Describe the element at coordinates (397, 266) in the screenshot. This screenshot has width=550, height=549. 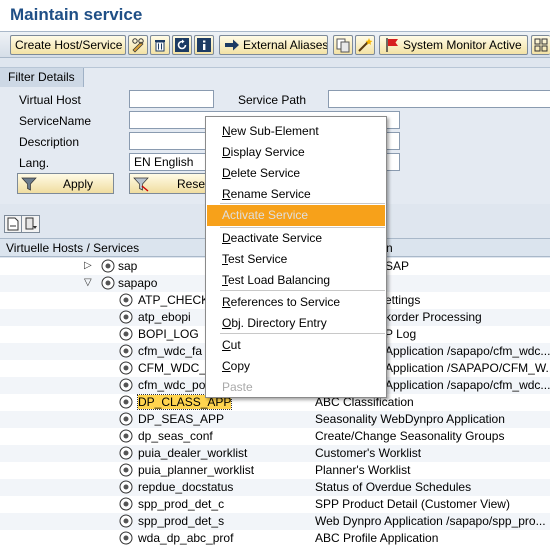
I see `tree-node-description: SAP` at that location.